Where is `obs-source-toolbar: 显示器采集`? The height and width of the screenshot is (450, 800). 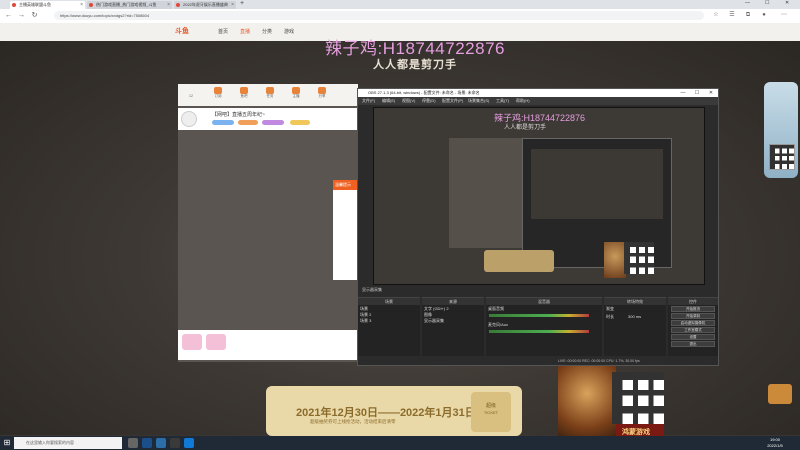
obs-source-toolbar: 显示器采集 is located at coordinates (538, 290).